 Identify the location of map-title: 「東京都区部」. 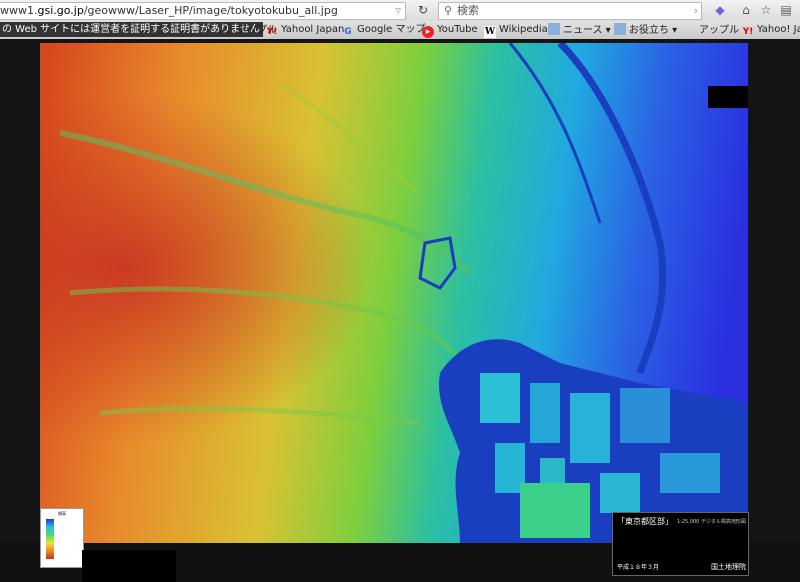
(645, 521).